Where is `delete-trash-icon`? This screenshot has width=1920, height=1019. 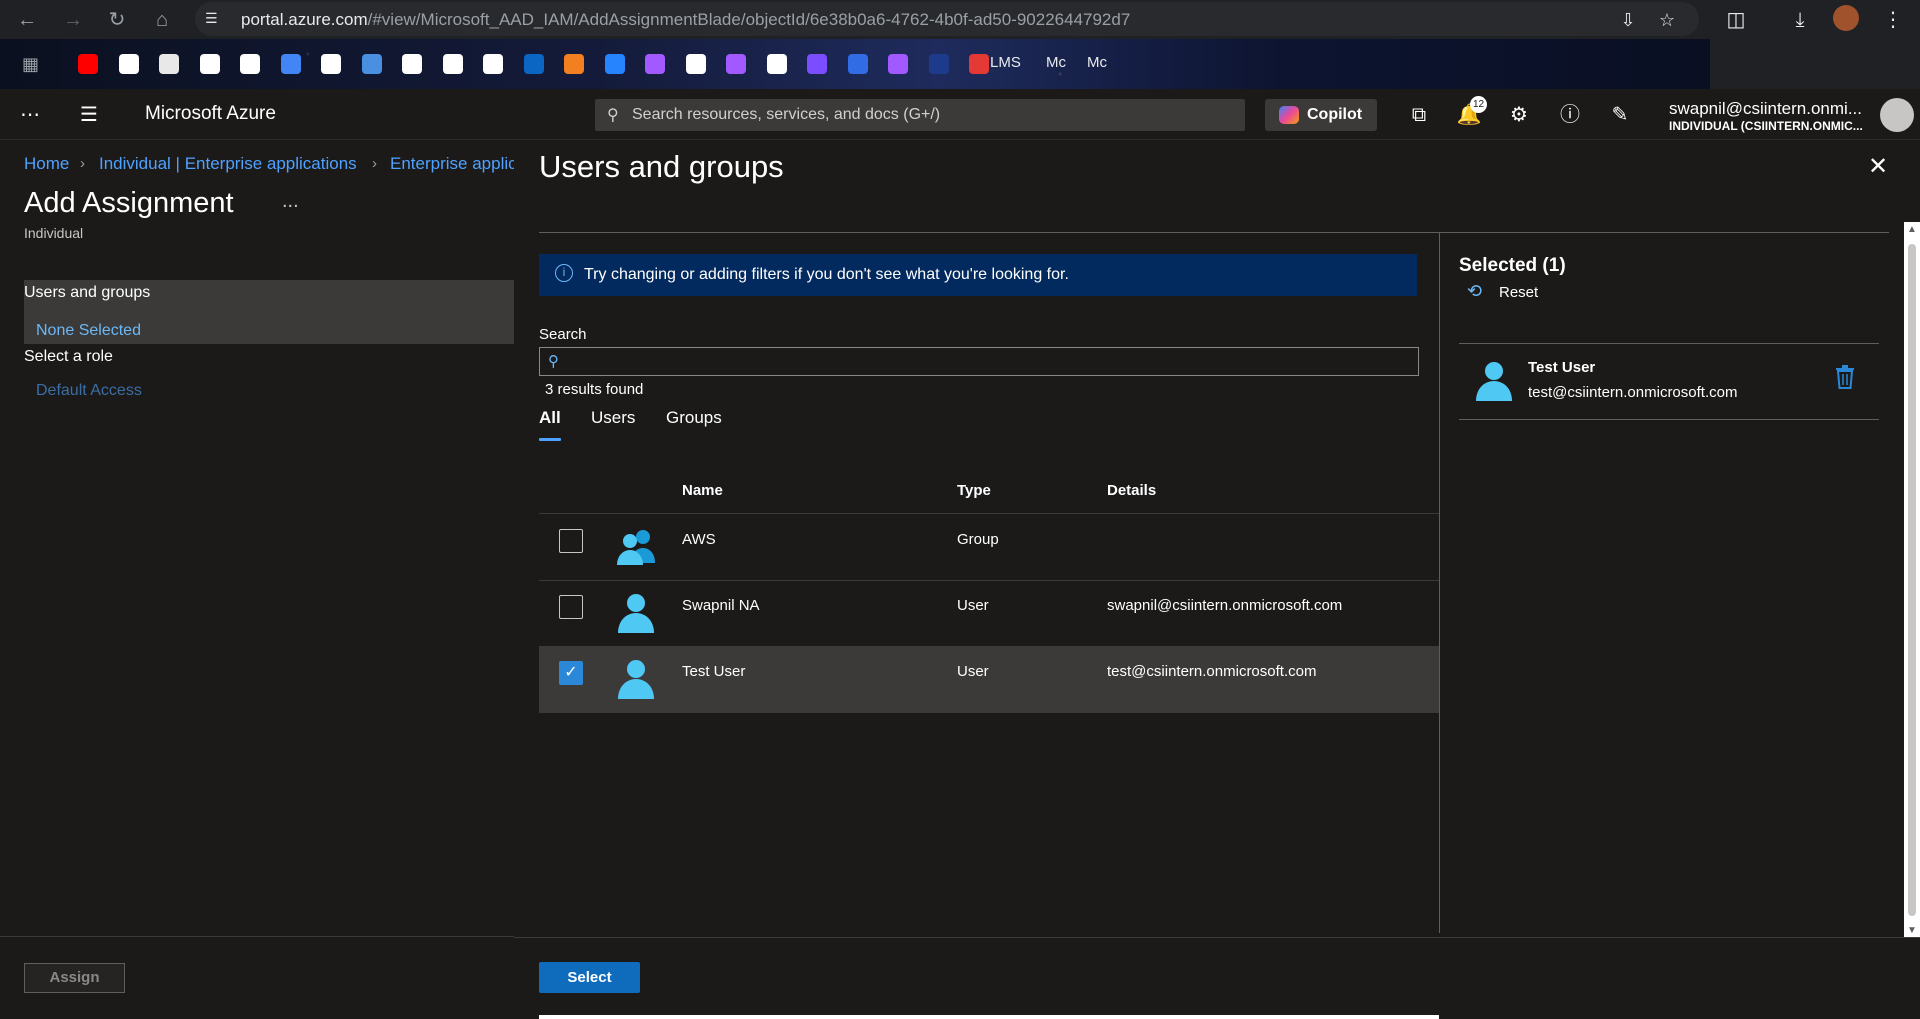 delete-trash-icon is located at coordinates (1845, 377).